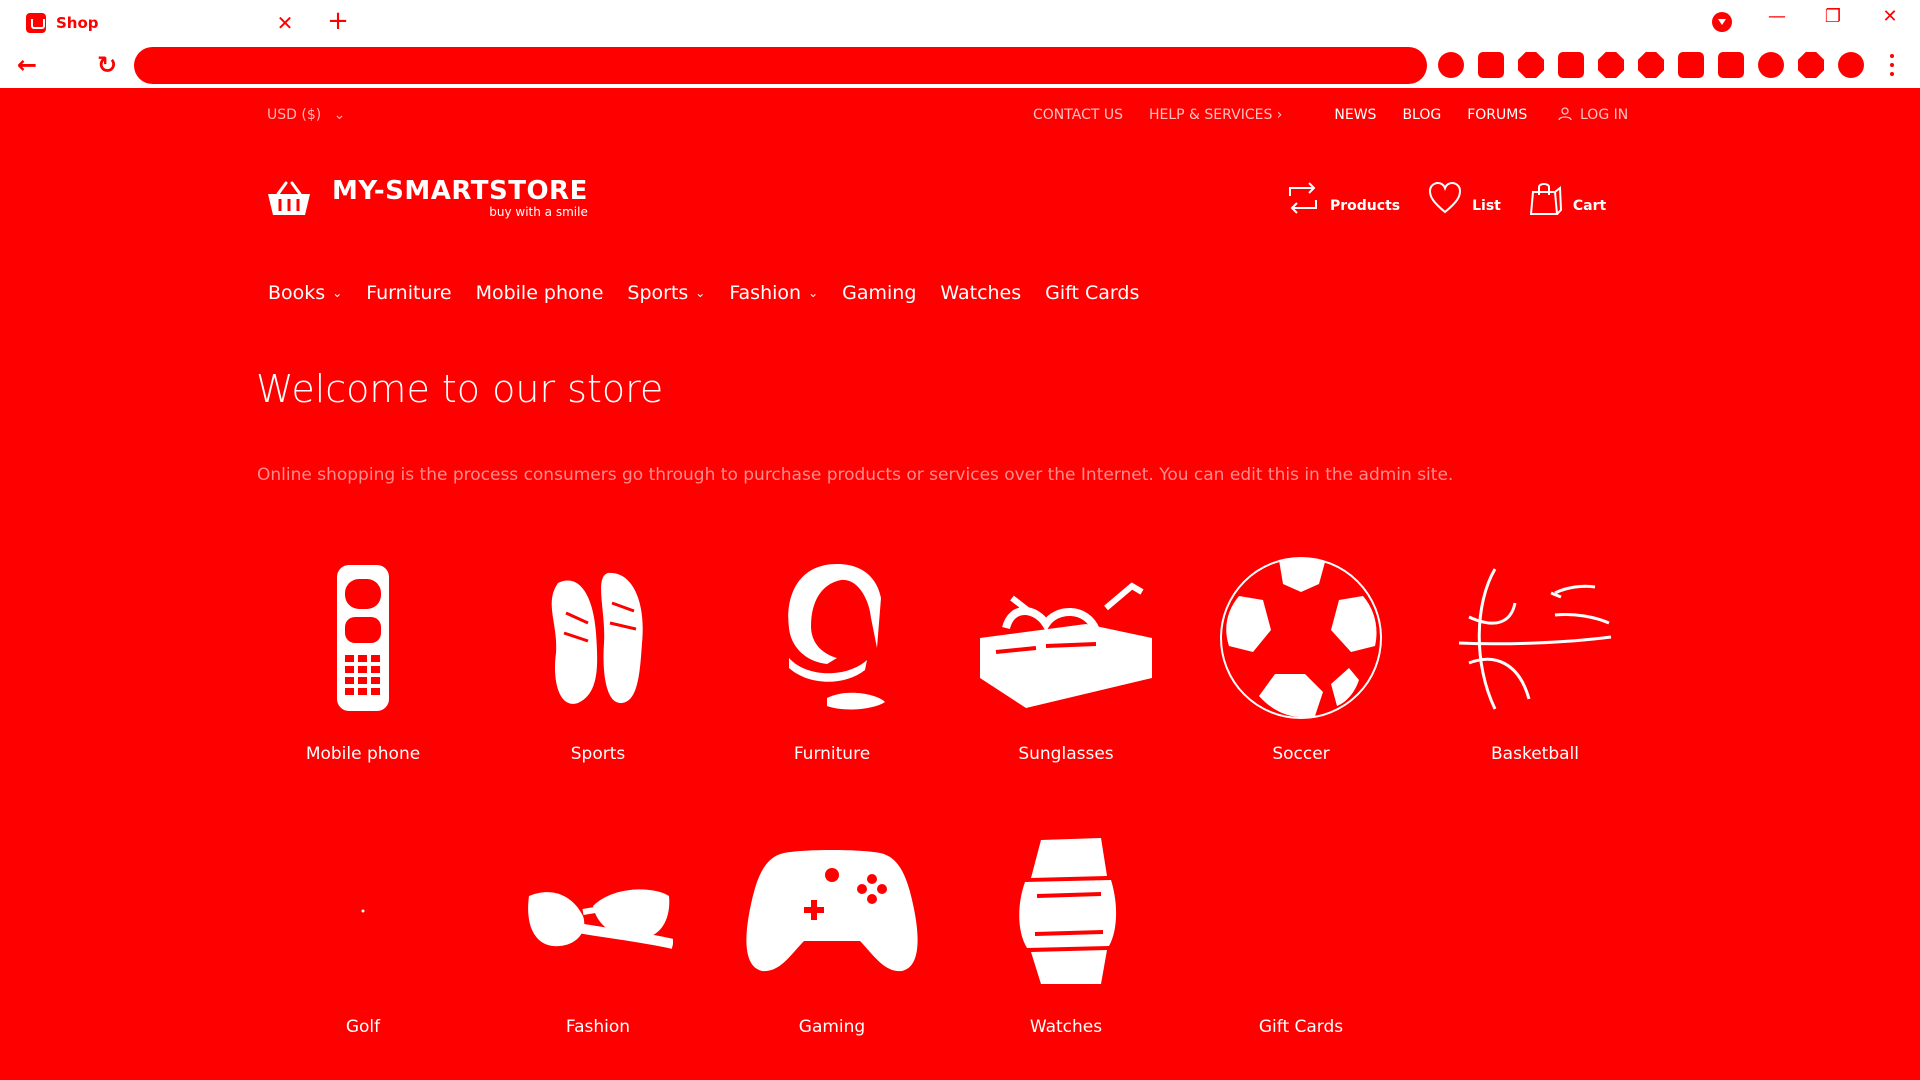  I want to click on restore-button: ❐, so click(1833, 16).